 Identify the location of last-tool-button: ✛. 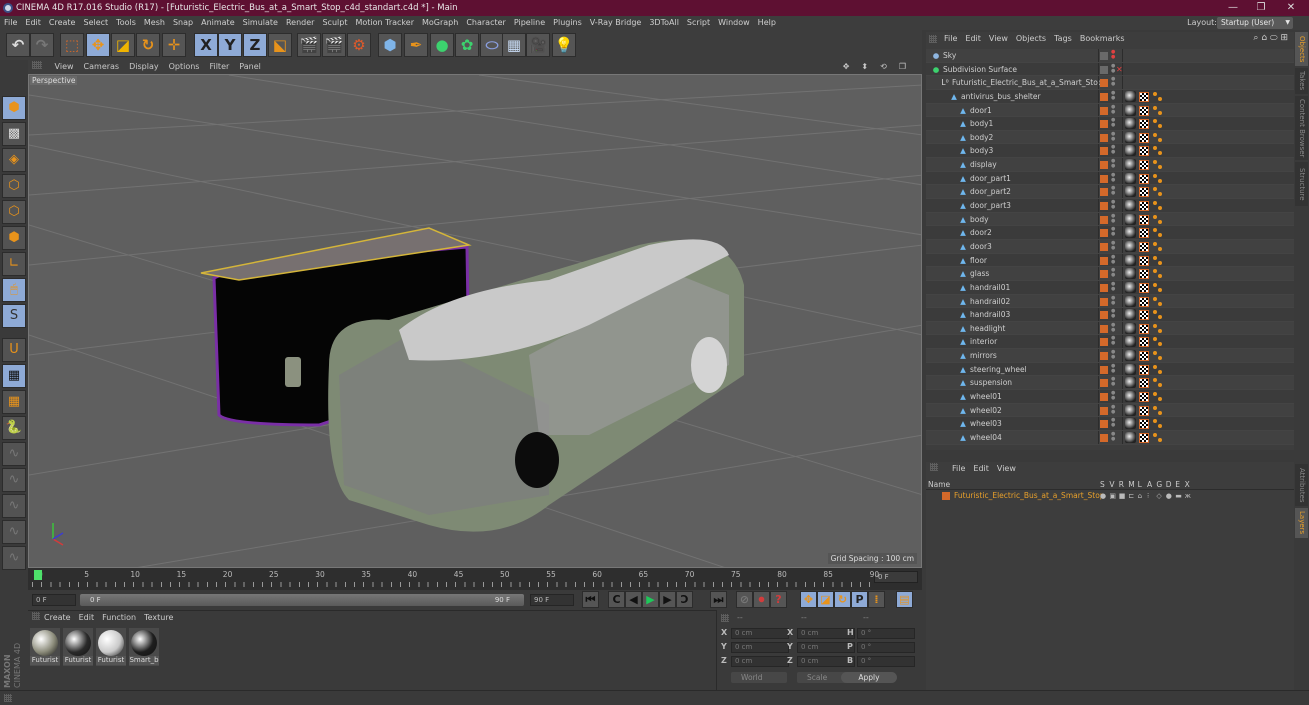
(174, 45).